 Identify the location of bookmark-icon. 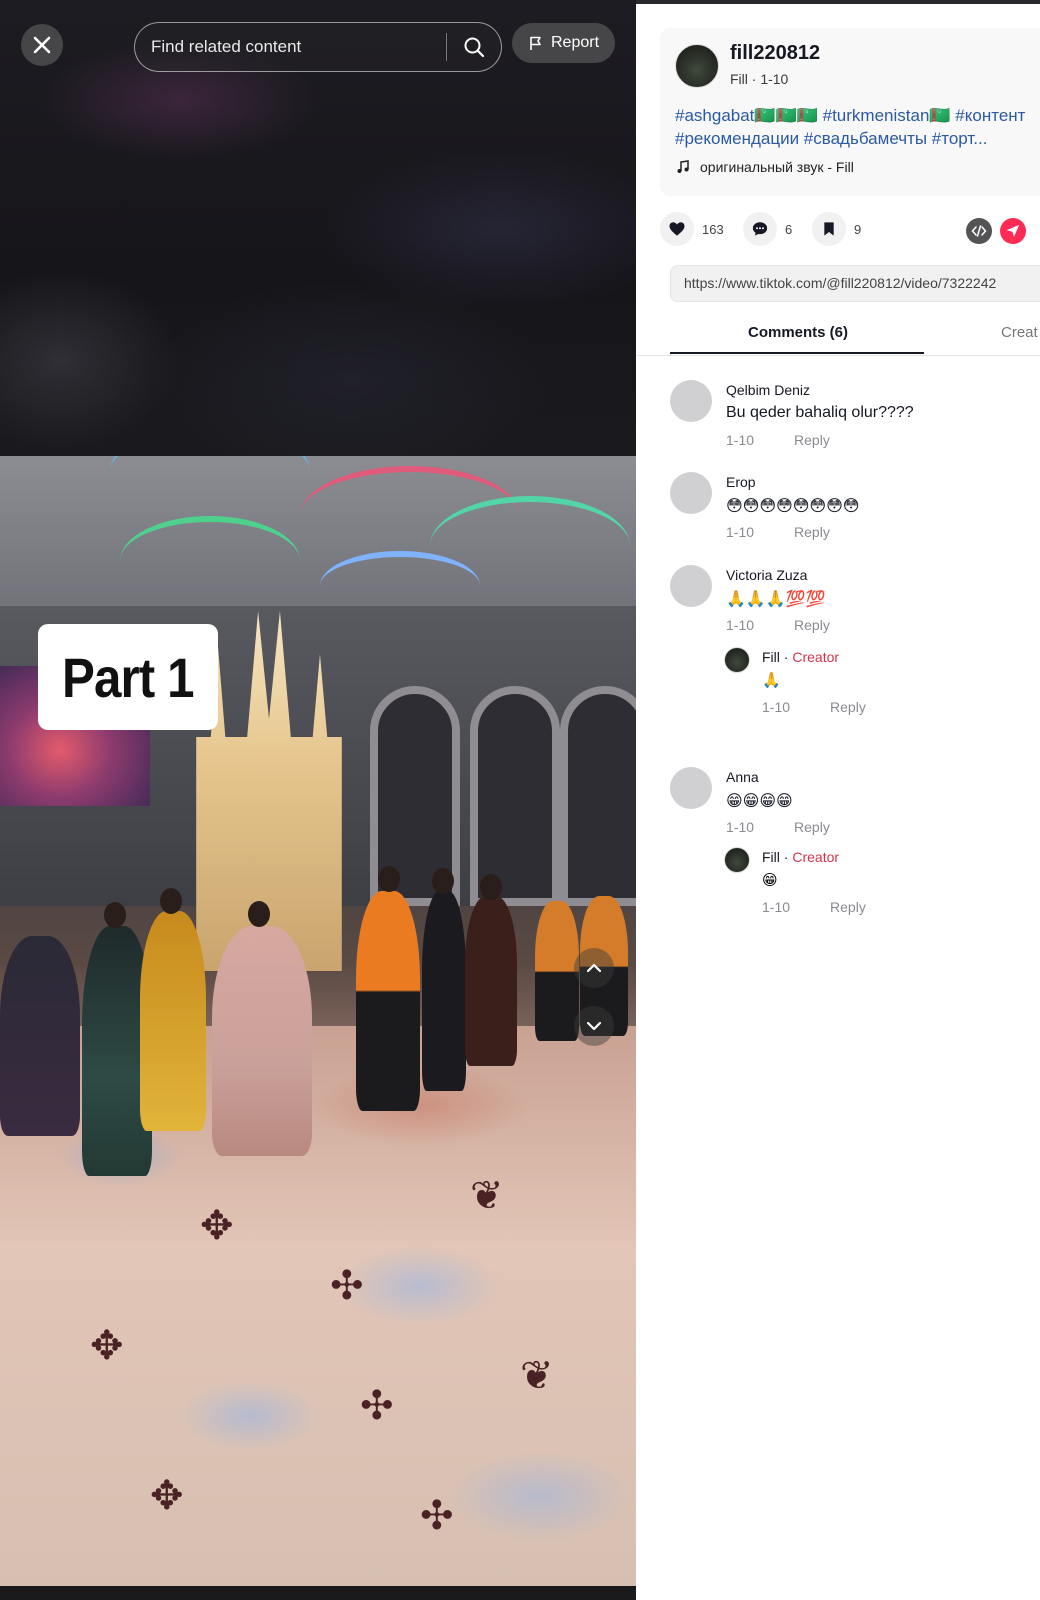
(829, 229).